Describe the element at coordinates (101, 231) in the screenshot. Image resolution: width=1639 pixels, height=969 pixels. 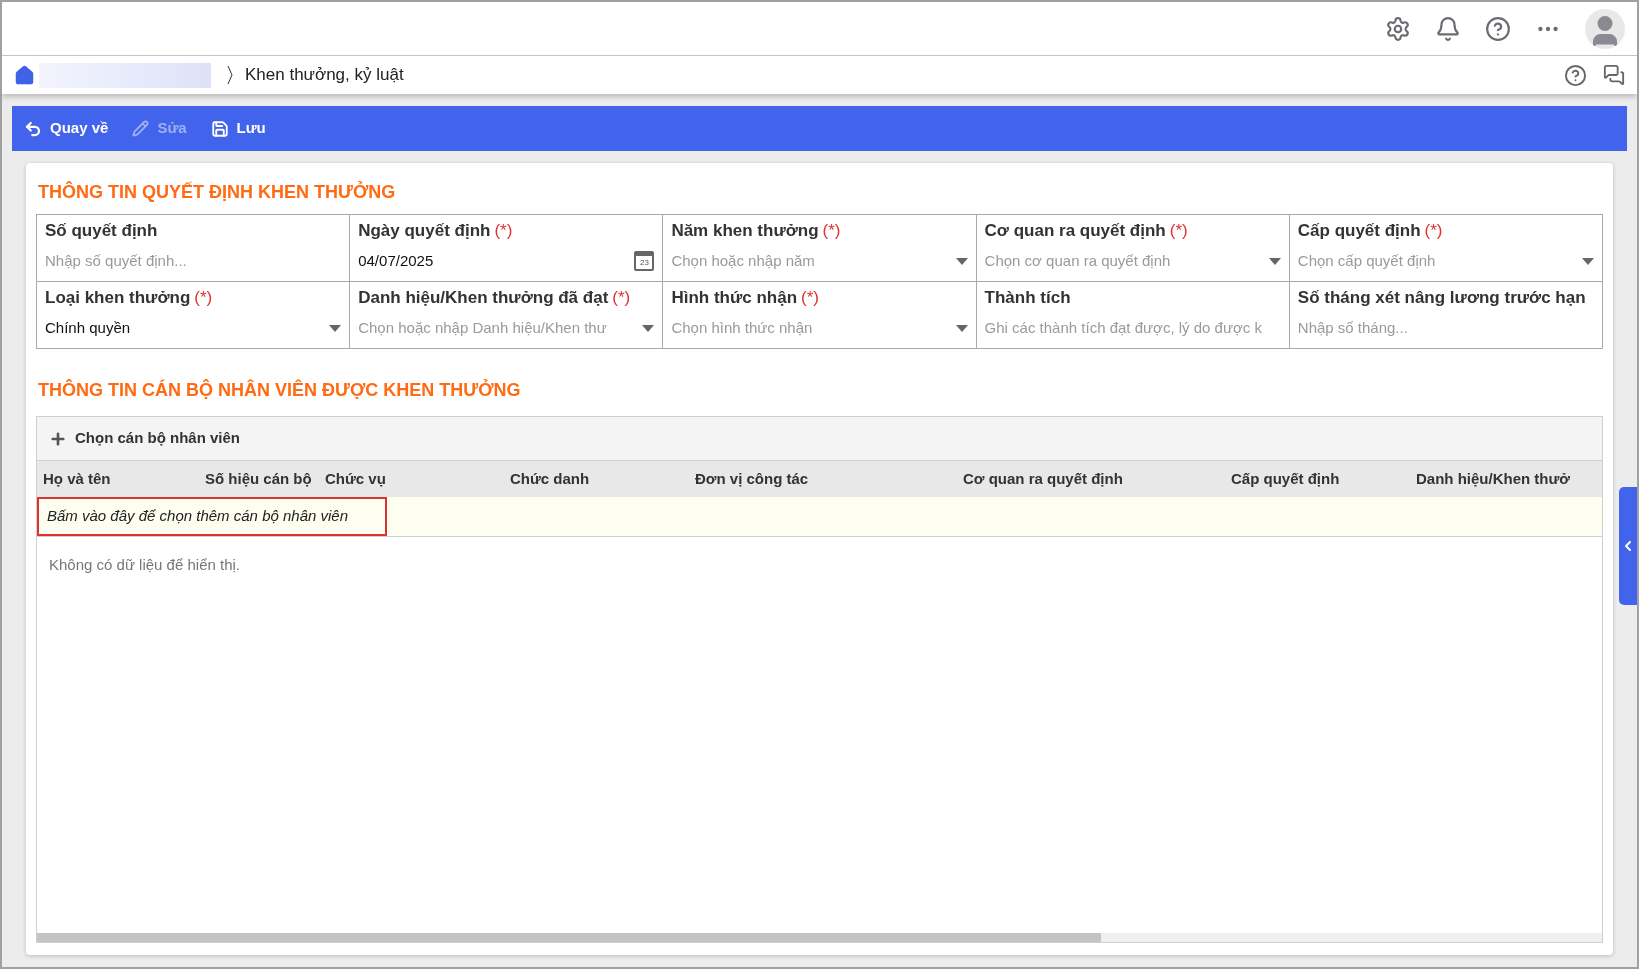
I see `field-label: Số quyết định` at that location.